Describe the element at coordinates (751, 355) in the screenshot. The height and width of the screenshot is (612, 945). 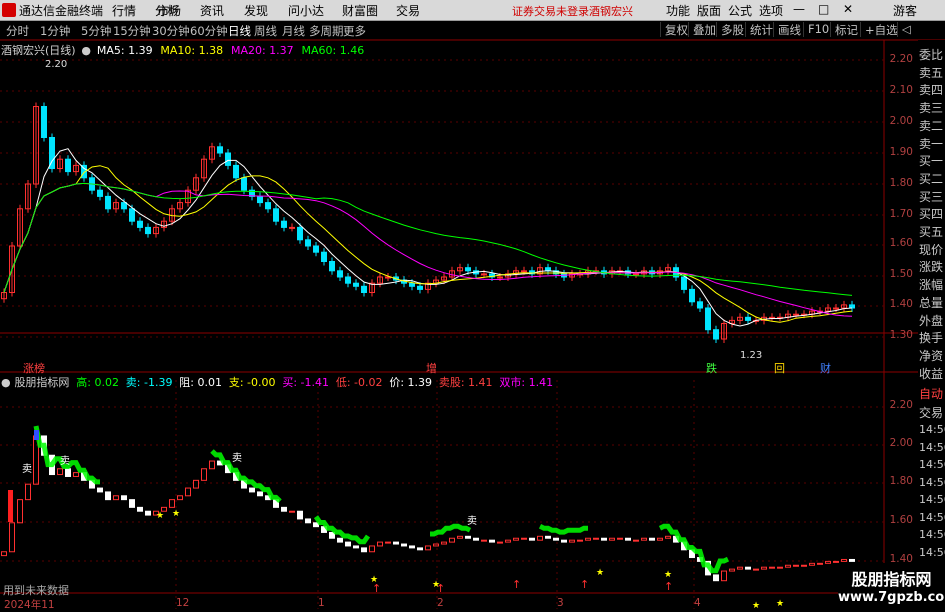
I see `low-price-marker: 1.23` at that location.